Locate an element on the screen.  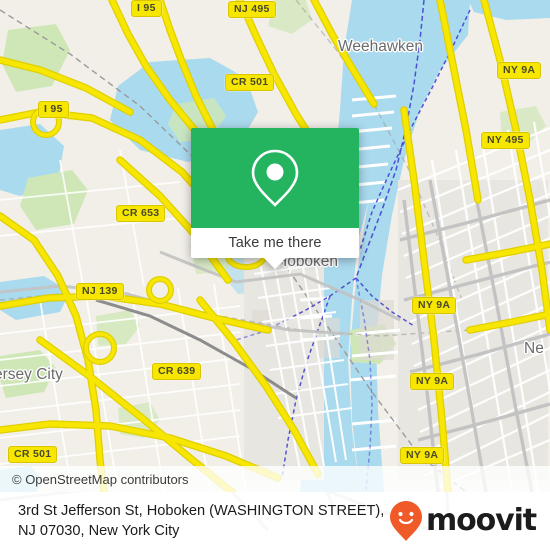
highway-shield: CR 639 is located at coordinates (177, 371).